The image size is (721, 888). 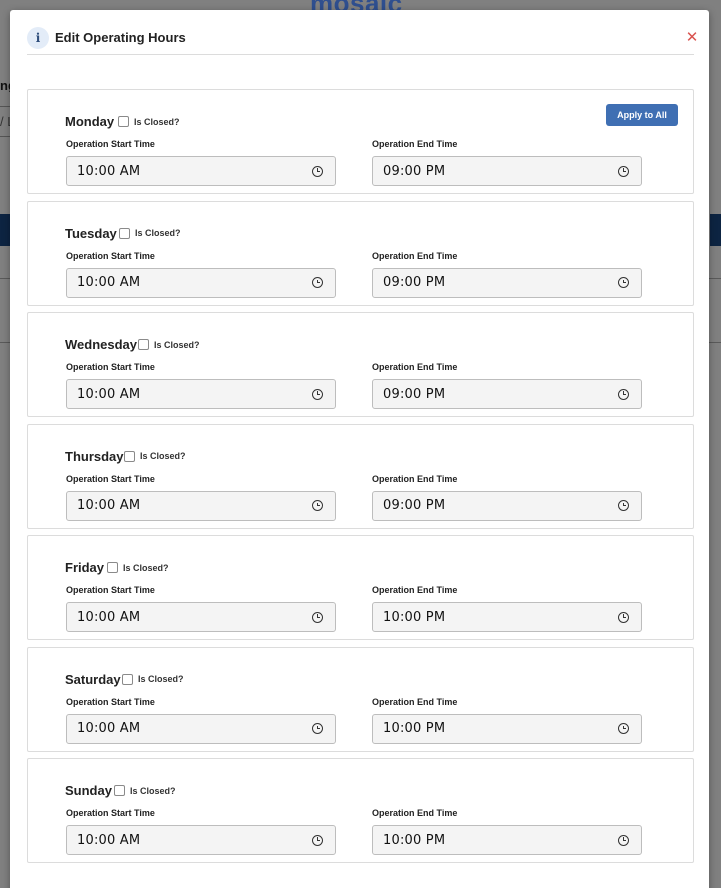 What do you see at coordinates (93, 679) in the screenshot?
I see `day-name: Saturday` at bounding box center [93, 679].